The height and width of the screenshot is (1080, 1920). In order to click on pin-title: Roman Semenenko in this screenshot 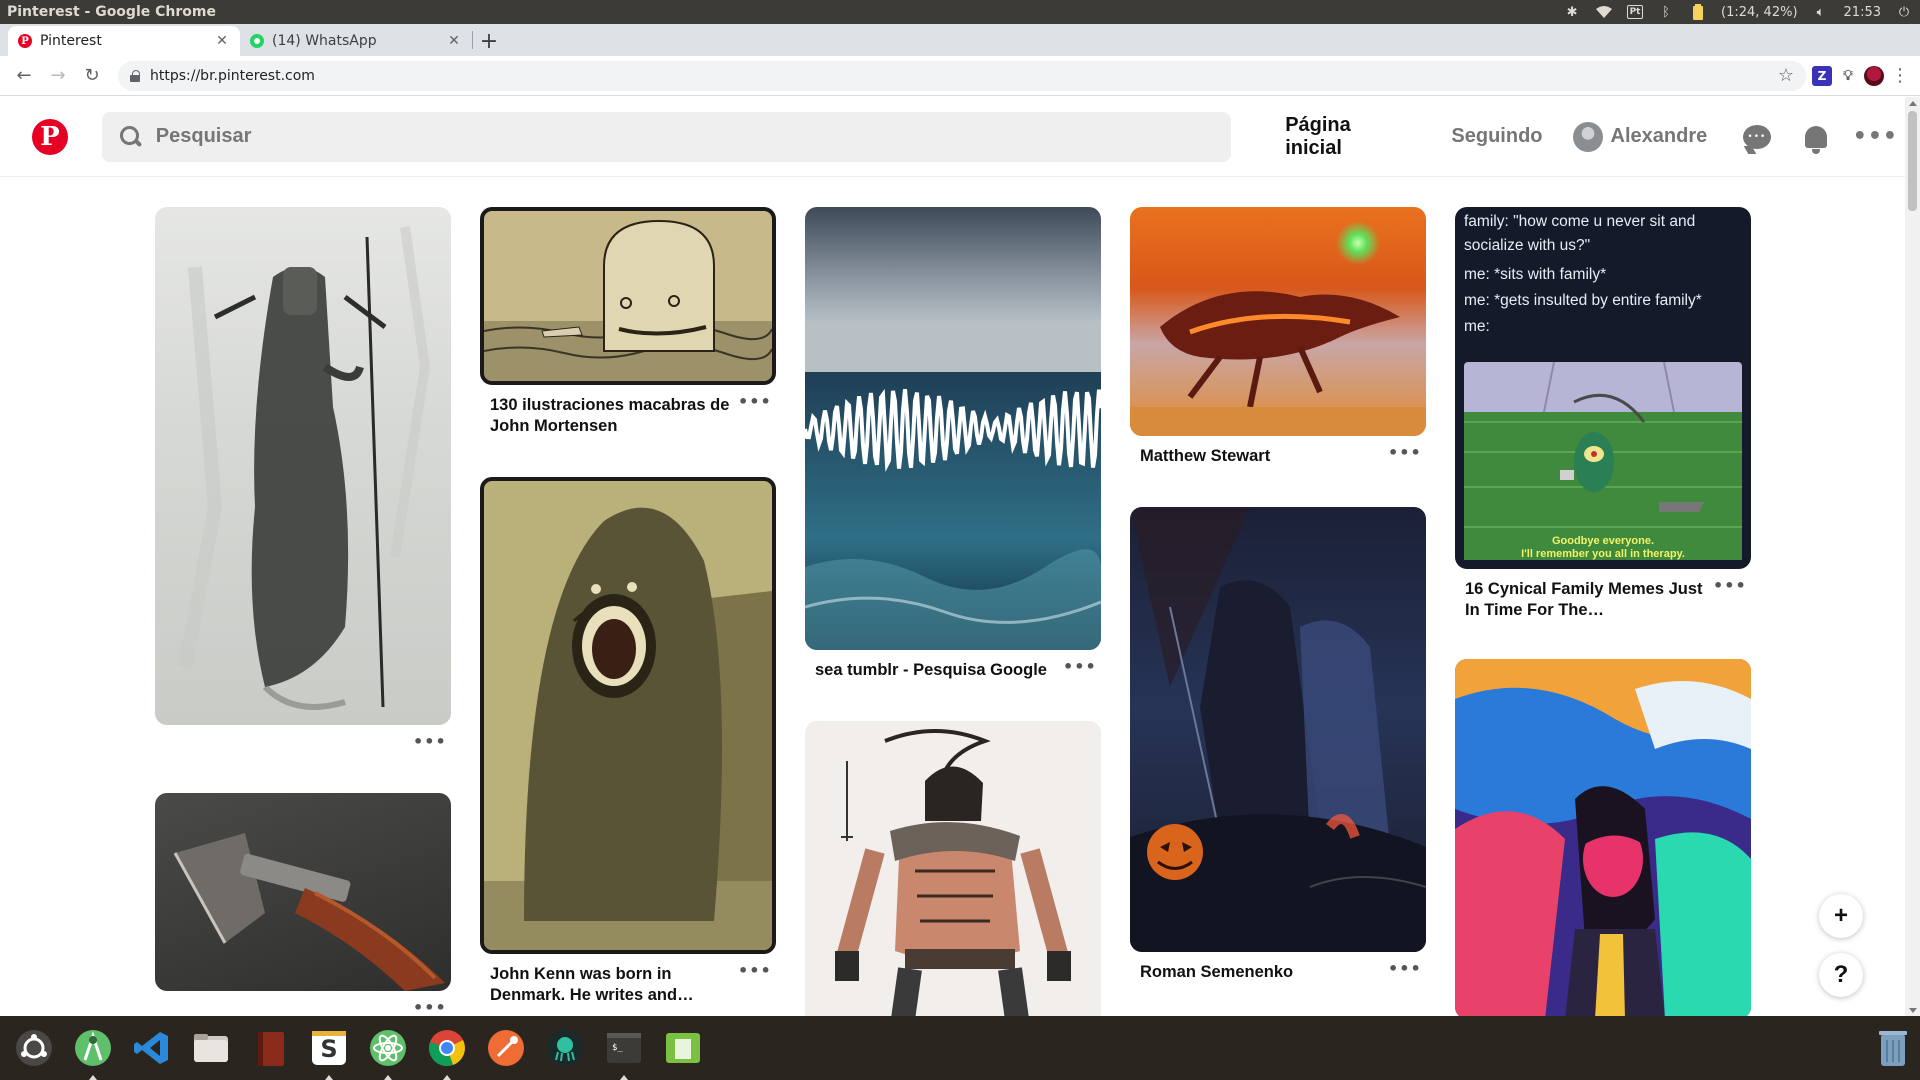, I will do `click(1264, 972)`.